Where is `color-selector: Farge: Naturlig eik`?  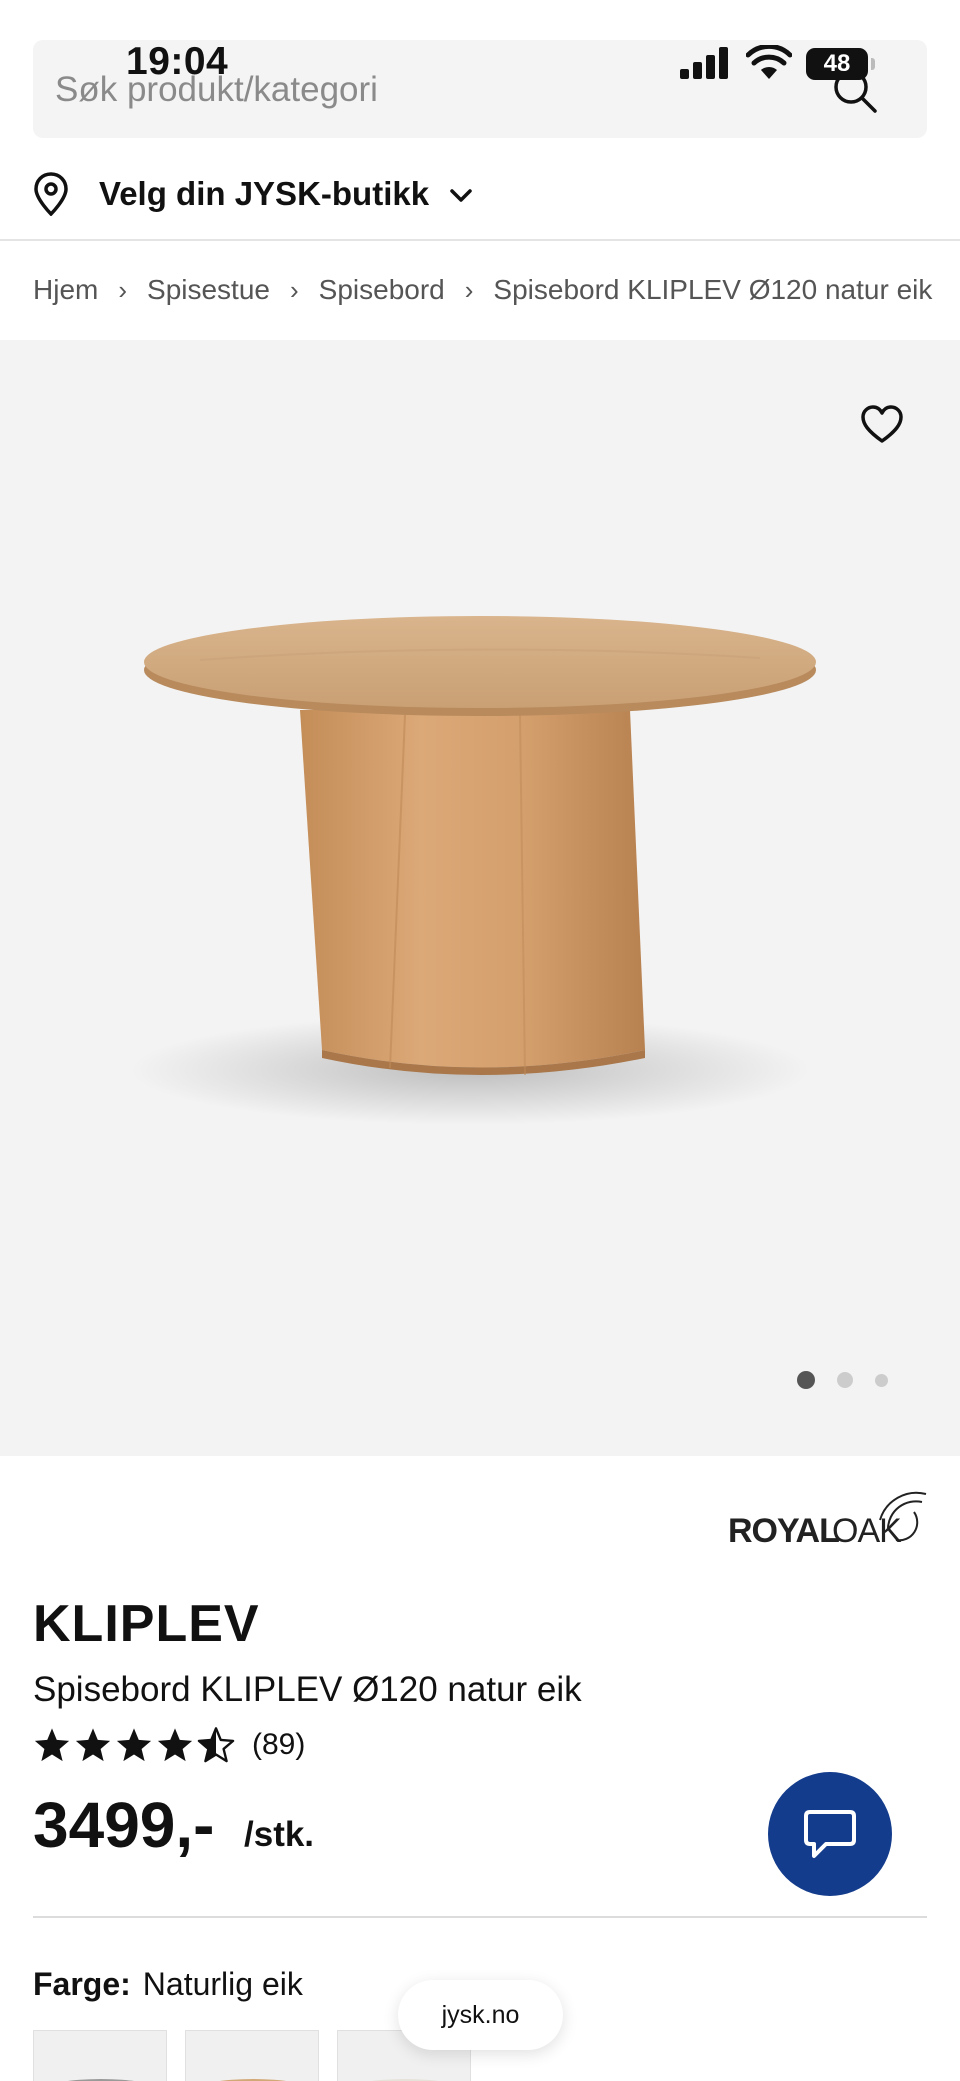 color-selector: Farge: Naturlig eik is located at coordinates (168, 1984).